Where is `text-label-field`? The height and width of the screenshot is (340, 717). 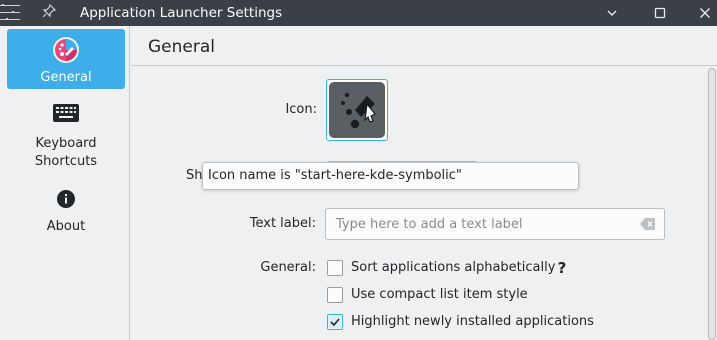 text-label-field is located at coordinates (495, 224).